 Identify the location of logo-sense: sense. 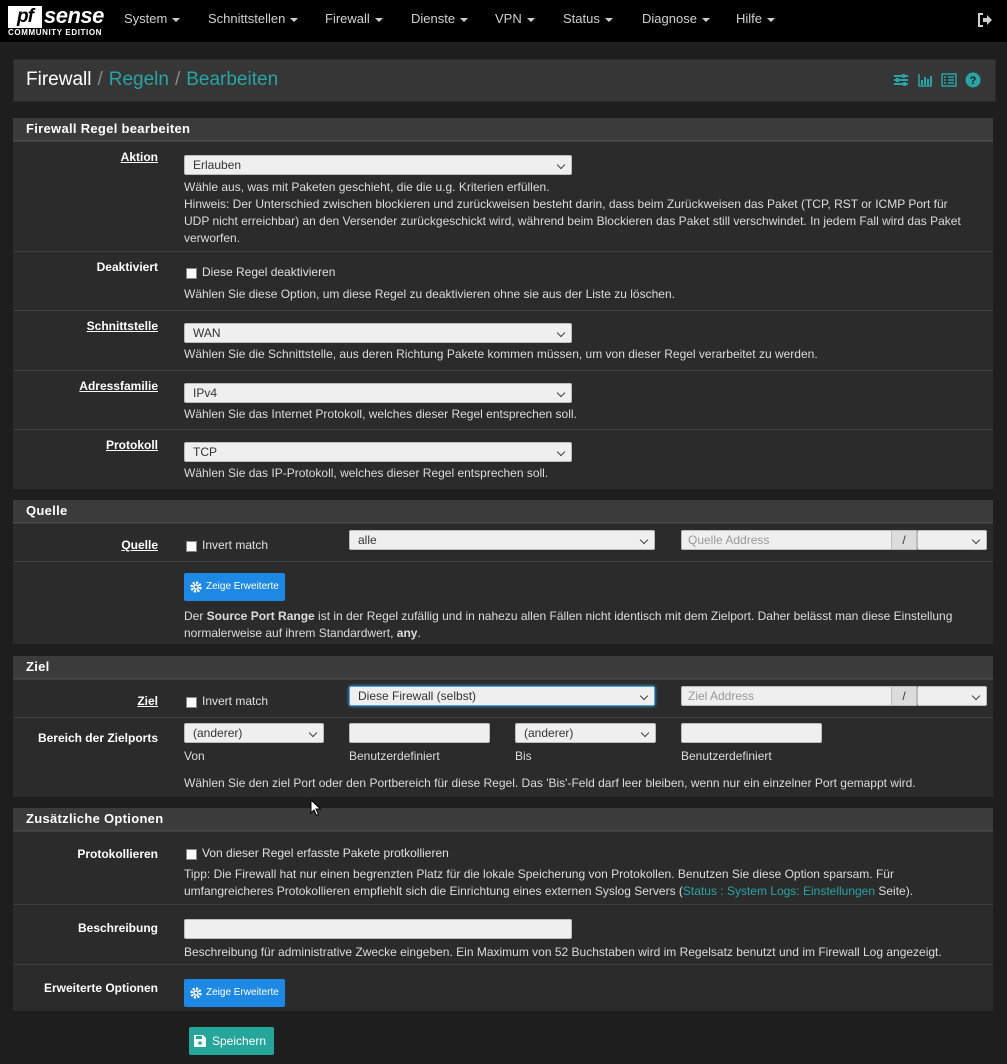
(74, 15).